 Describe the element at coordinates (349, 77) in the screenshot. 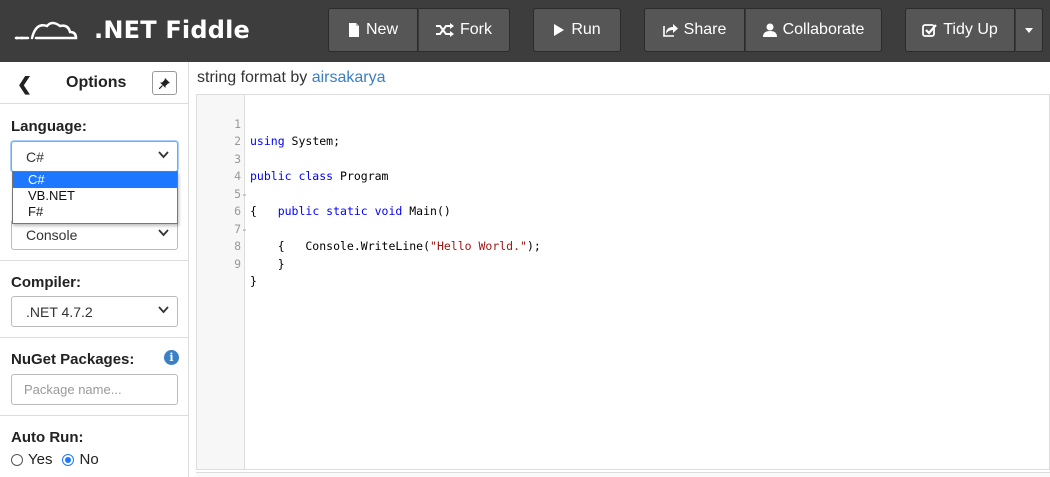

I see `author-link: airsakarya` at that location.